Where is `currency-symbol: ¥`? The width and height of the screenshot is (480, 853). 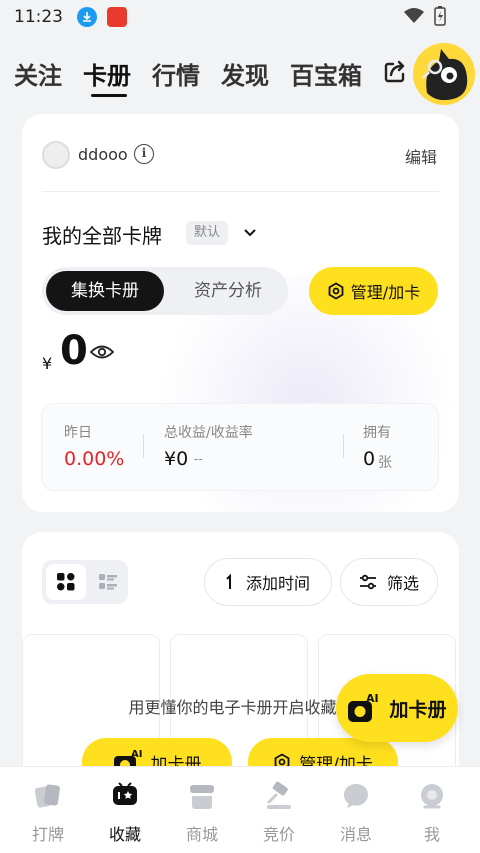 currency-symbol: ¥ is located at coordinates (47, 363).